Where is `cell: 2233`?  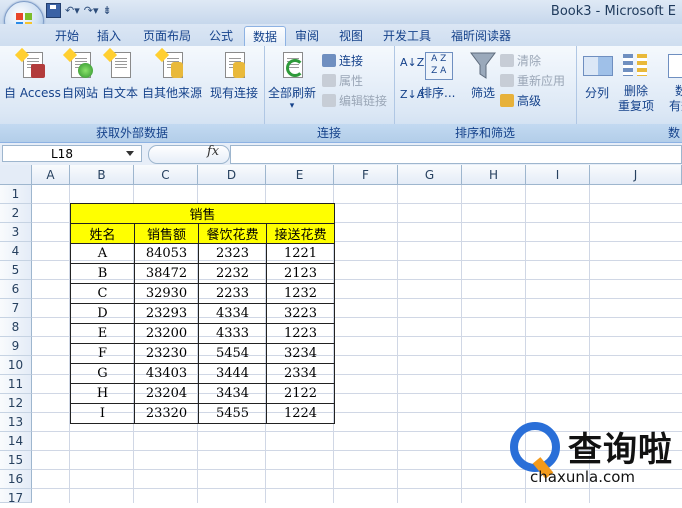
cell: 2233 is located at coordinates (232, 293).